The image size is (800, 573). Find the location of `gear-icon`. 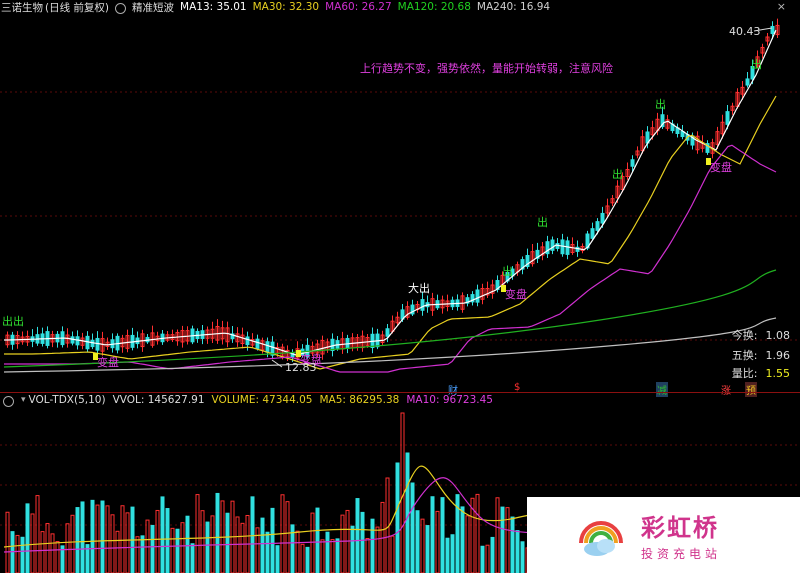

gear-icon is located at coordinates (8, 401).